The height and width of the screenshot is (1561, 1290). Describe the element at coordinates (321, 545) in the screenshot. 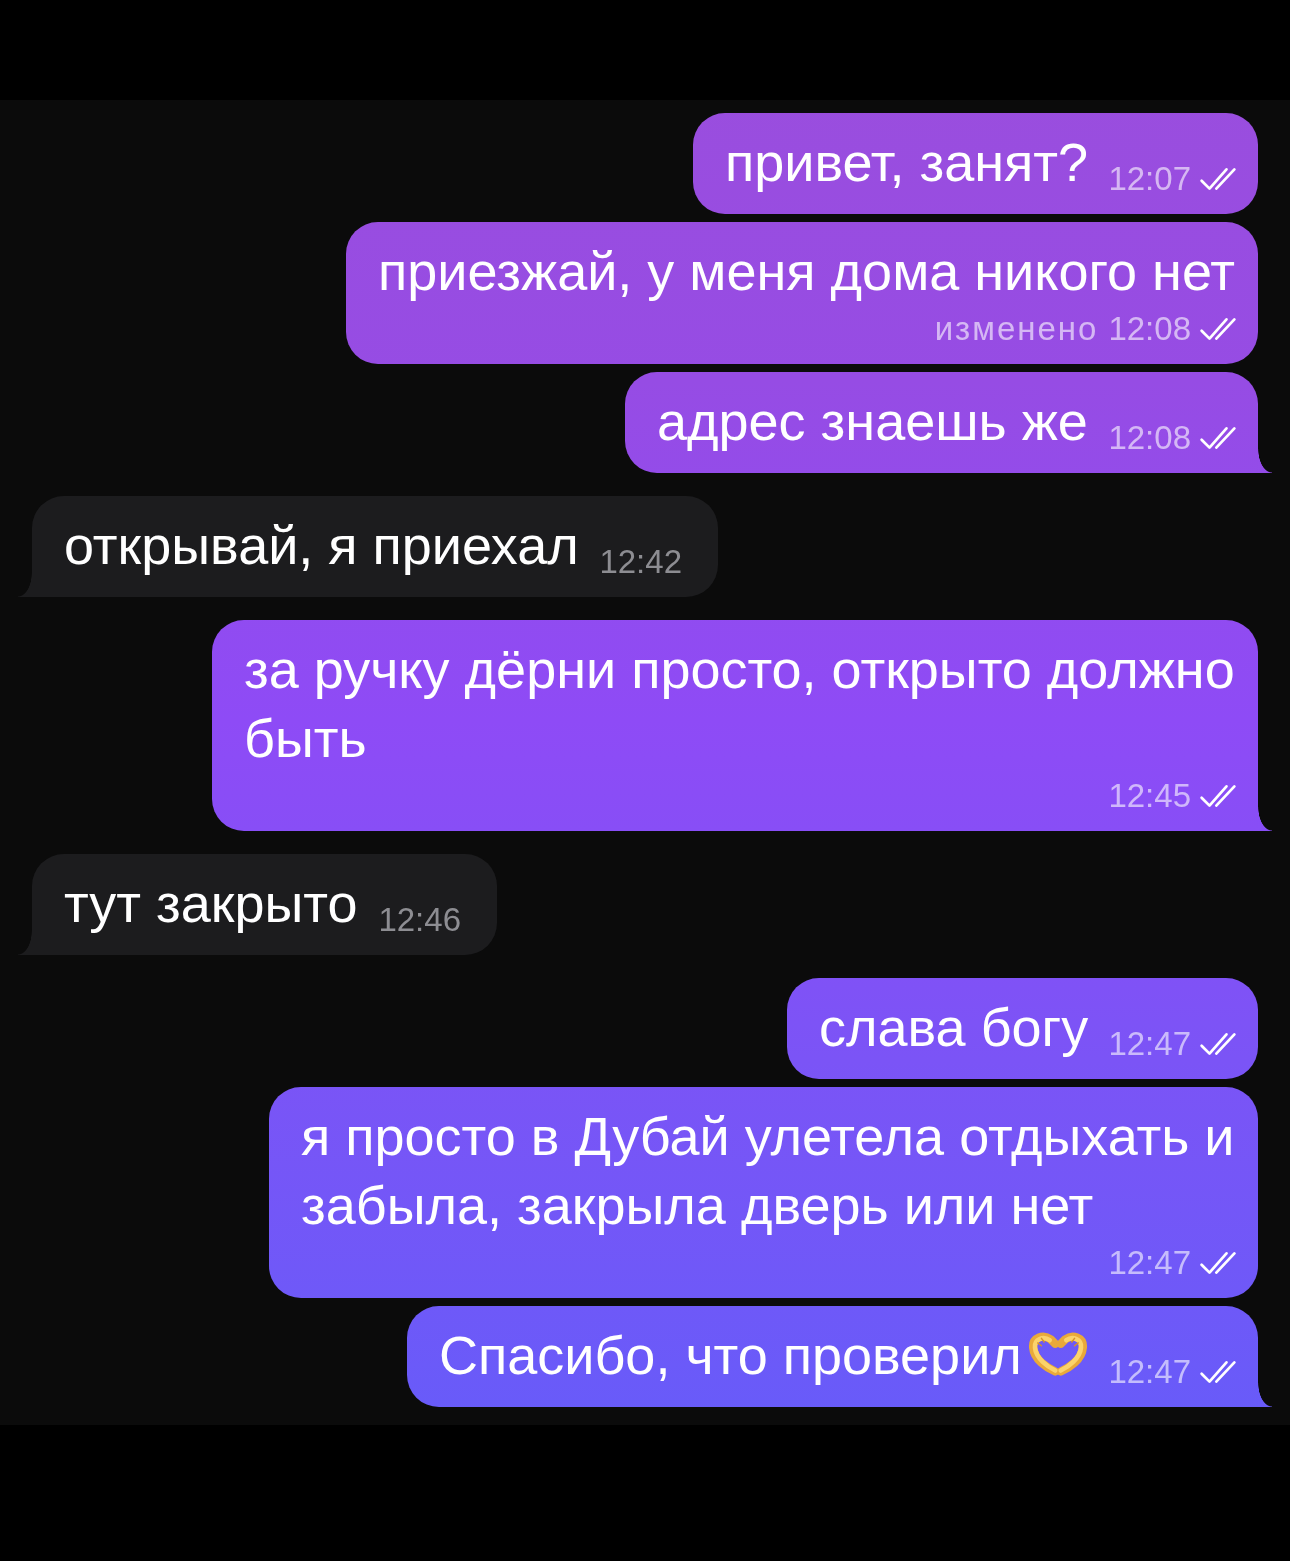

I see `message-text: открывай, я приехал` at that location.